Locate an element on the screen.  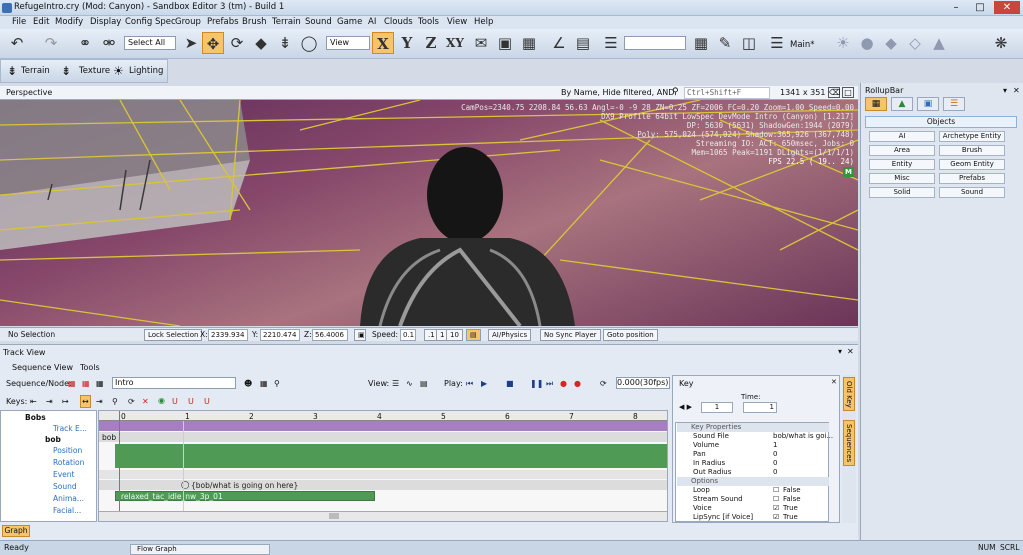
y-coordinate-field: 2210.474 is located at coordinates (280, 335).